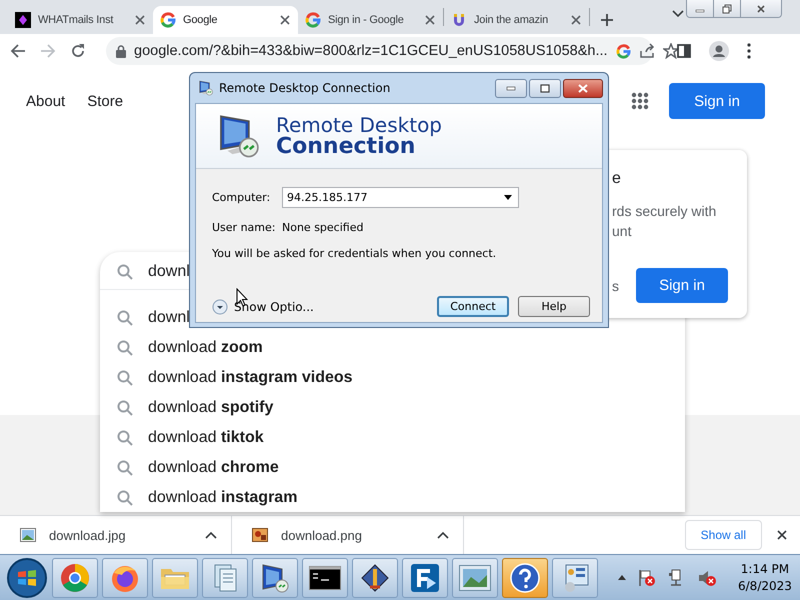 The width and height of the screenshot is (800, 600). Describe the element at coordinates (359, 125) in the screenshot. I see `banner-title: Remote Desktop` at that location.